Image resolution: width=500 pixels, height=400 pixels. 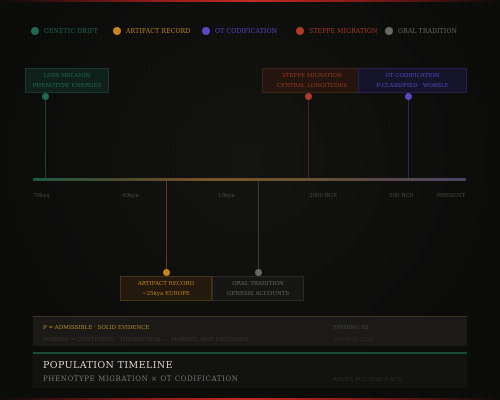 I want to click on legend-item-genetic-drift: GENETIC DRIFT, so click(x=64, y=31).